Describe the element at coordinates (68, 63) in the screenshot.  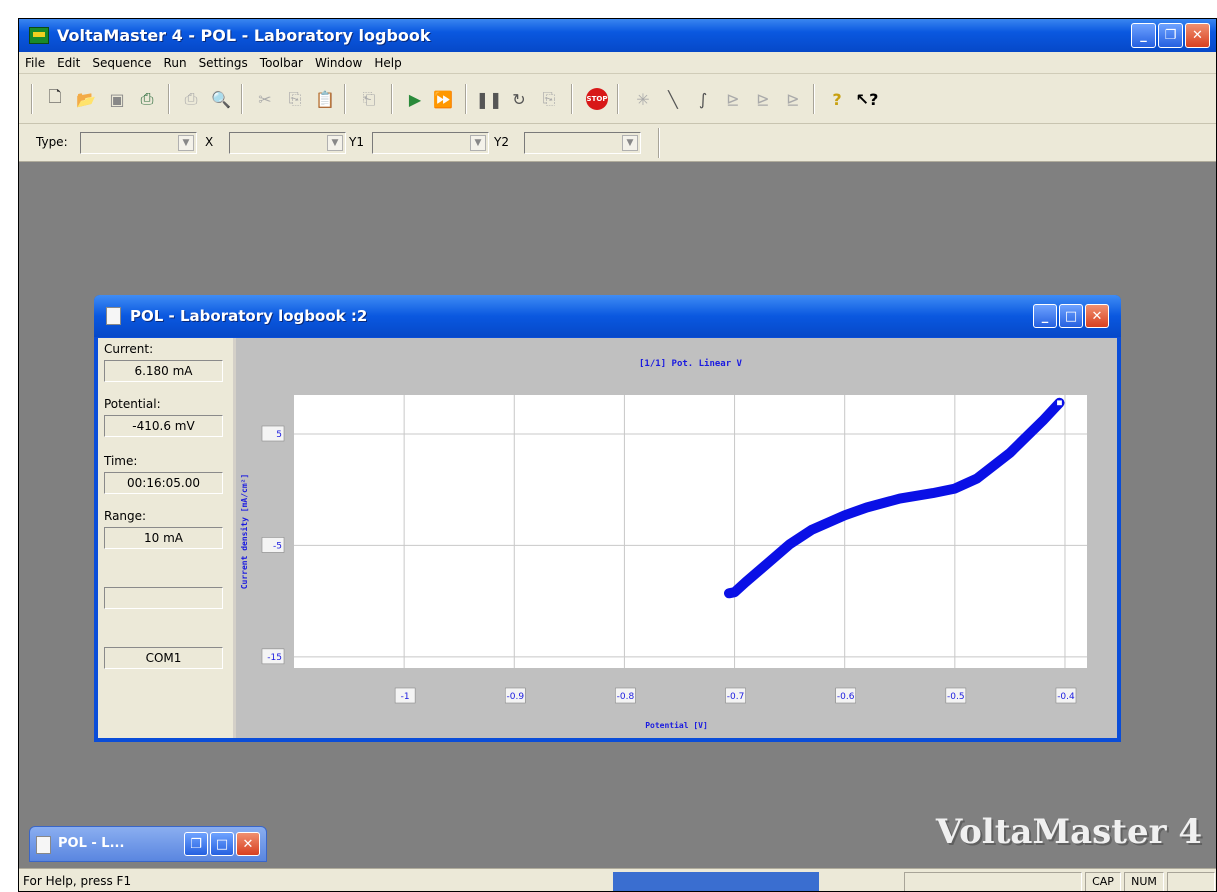
I see `menu-edit: Edit` at that location.